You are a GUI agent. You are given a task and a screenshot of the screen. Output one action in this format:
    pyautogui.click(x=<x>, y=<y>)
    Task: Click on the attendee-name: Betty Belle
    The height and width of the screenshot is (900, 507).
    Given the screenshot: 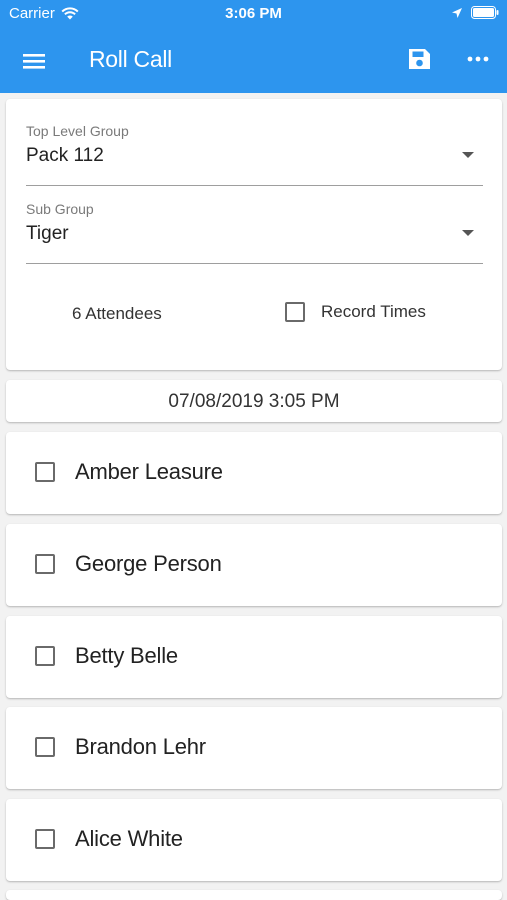 What is the action you would take?
    pyautogui.click(x=126, y=655)
    